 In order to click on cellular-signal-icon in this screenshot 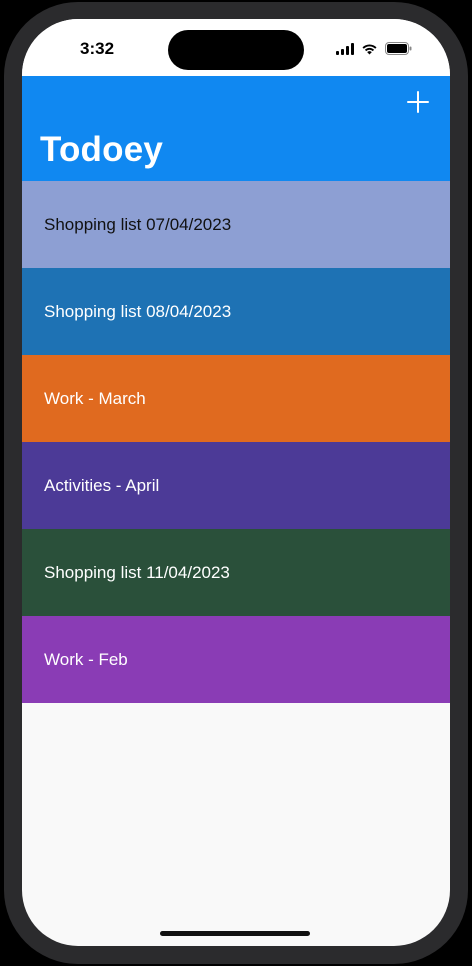, I will do `click(345, 48)`.